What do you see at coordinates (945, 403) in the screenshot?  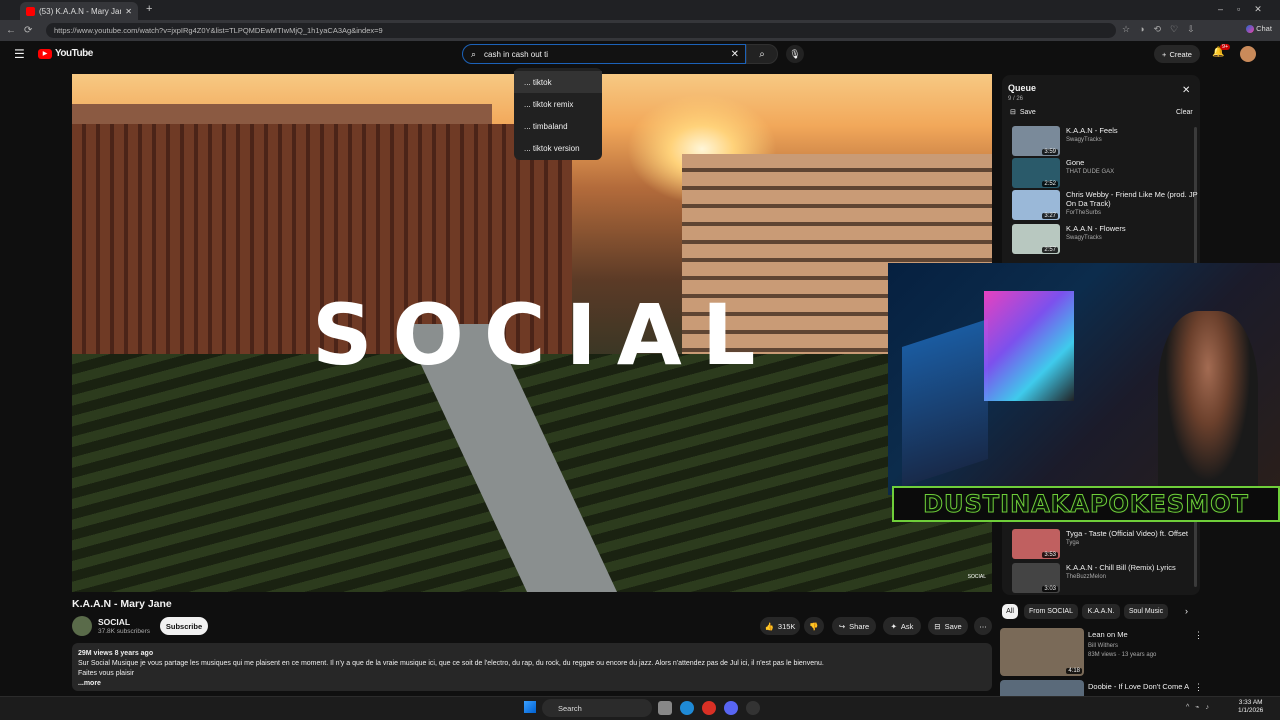 I see `webcam-monitor` at bounding box center [945, 403].